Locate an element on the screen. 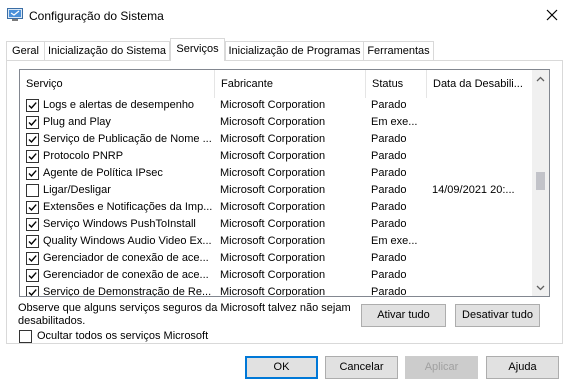 The height and width of the screenshot is (386, 570). cancel-button: Cancelar is located at coordinates (361, 367).